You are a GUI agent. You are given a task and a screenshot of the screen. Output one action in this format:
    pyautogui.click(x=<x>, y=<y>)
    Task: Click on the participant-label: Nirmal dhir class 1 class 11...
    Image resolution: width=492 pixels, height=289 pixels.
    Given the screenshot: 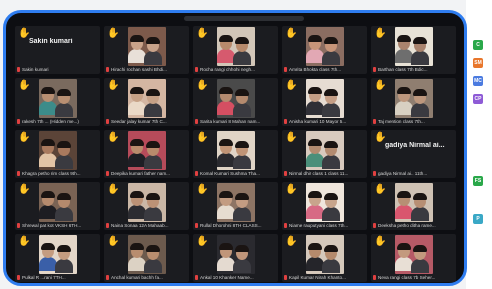 What is the action you would take?
    pyautogui.click(x=325, y=174)
    